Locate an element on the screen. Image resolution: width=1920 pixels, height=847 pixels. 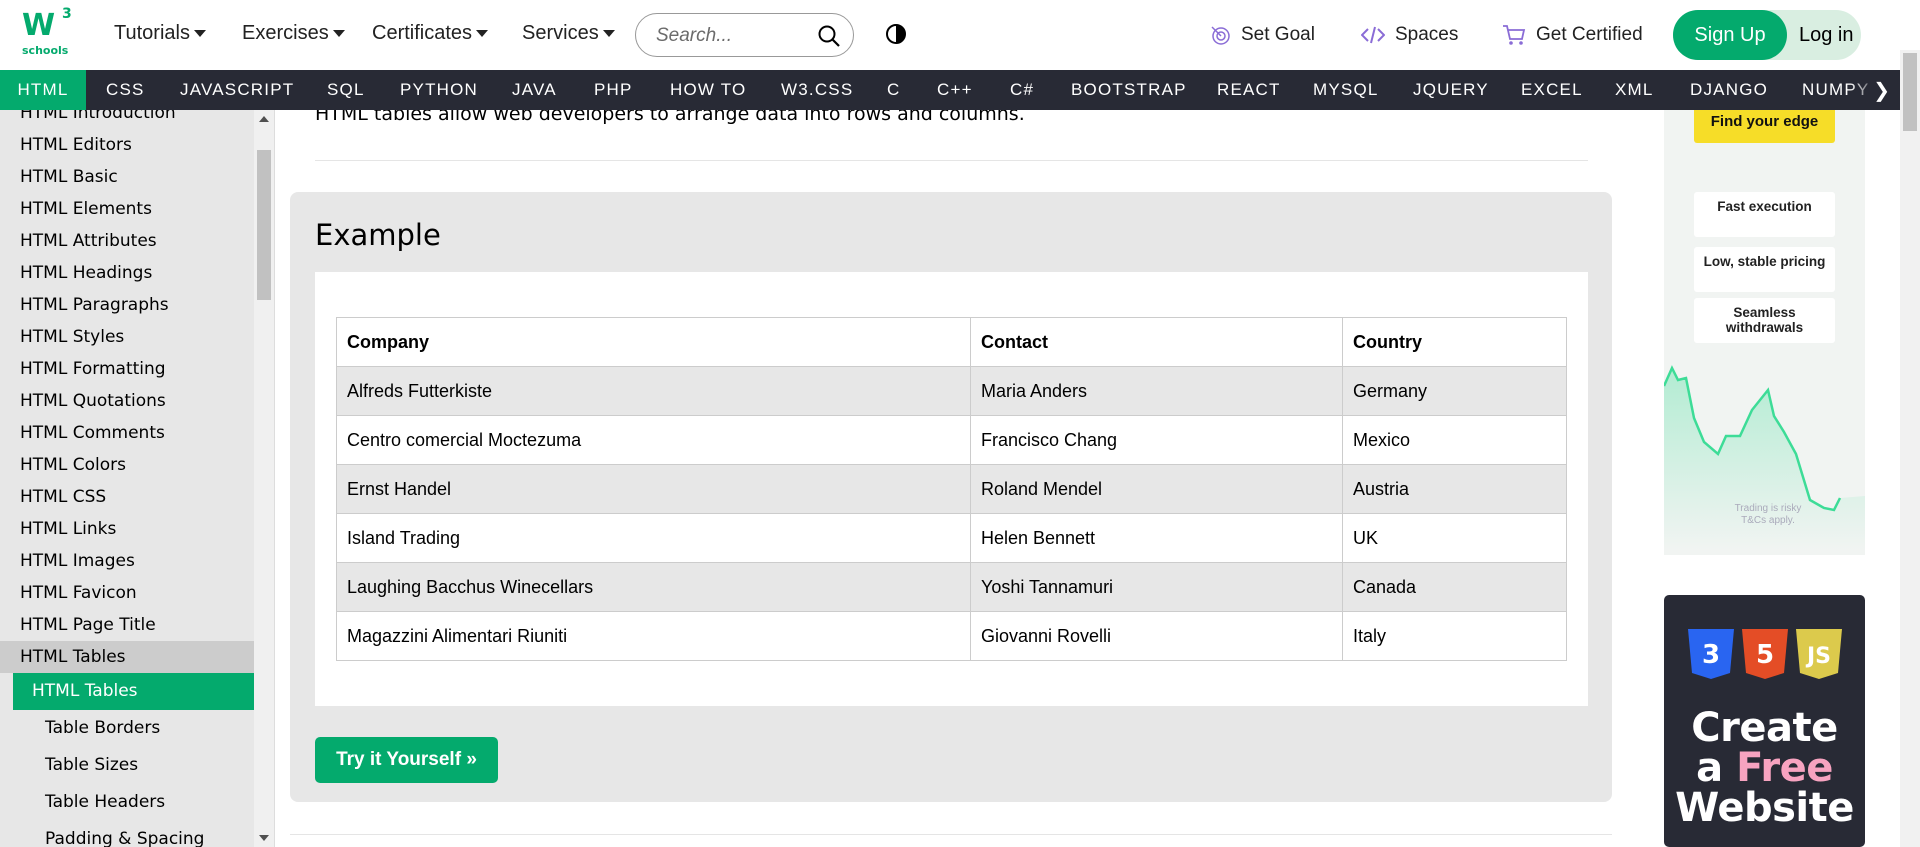
sidebar-item: HTML Formatting is located at coordinates (127, 369).